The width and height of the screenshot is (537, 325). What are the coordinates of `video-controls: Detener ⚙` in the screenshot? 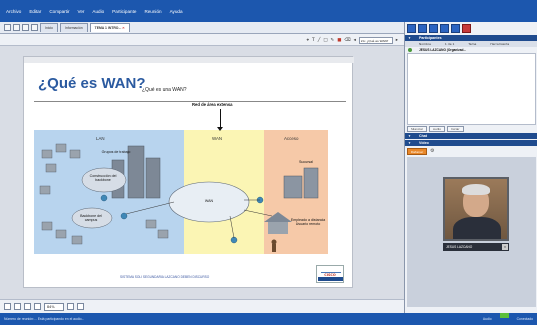 It's located at (421, 151).